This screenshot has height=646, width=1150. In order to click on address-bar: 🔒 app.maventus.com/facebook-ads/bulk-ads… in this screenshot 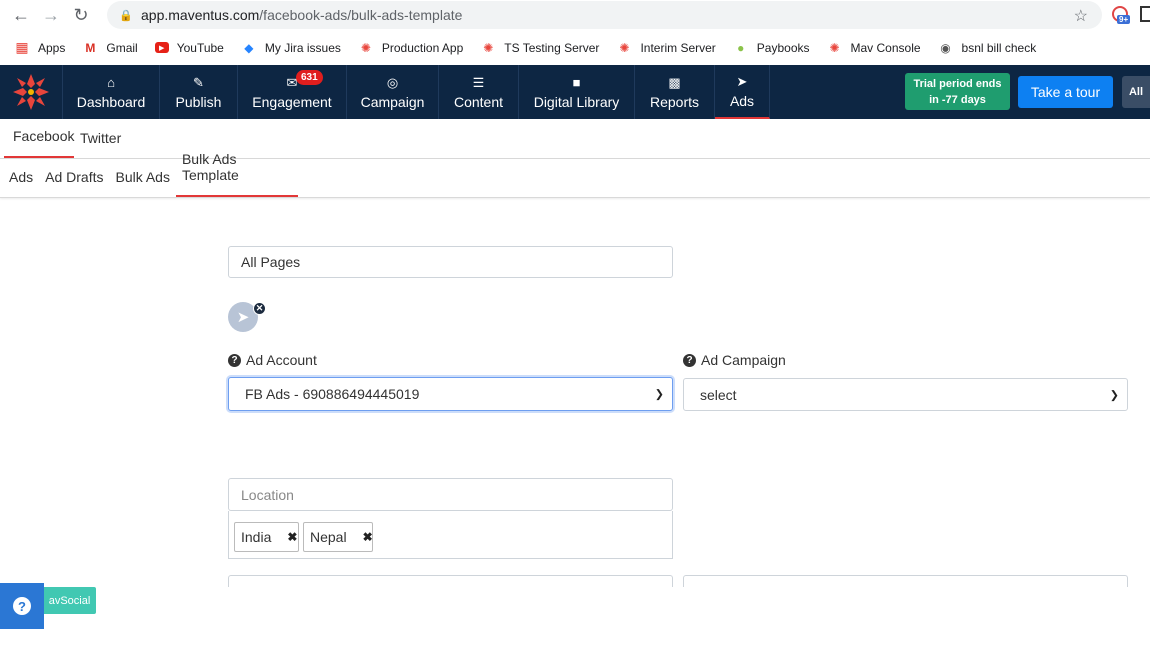, I will do `click(604, 15)`.